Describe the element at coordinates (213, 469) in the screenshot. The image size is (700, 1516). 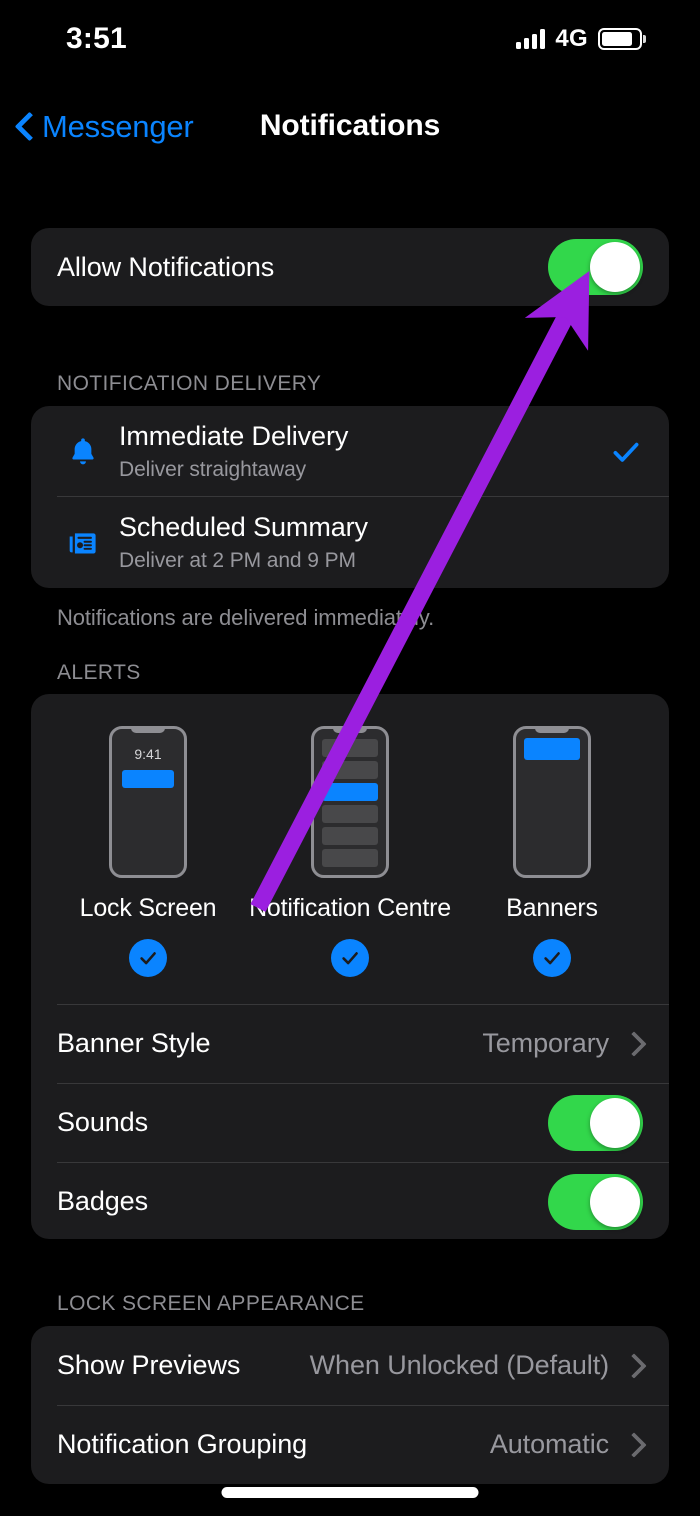
I see `delivery-option-immediate-subtitle: Deliver straightaway` at that location.